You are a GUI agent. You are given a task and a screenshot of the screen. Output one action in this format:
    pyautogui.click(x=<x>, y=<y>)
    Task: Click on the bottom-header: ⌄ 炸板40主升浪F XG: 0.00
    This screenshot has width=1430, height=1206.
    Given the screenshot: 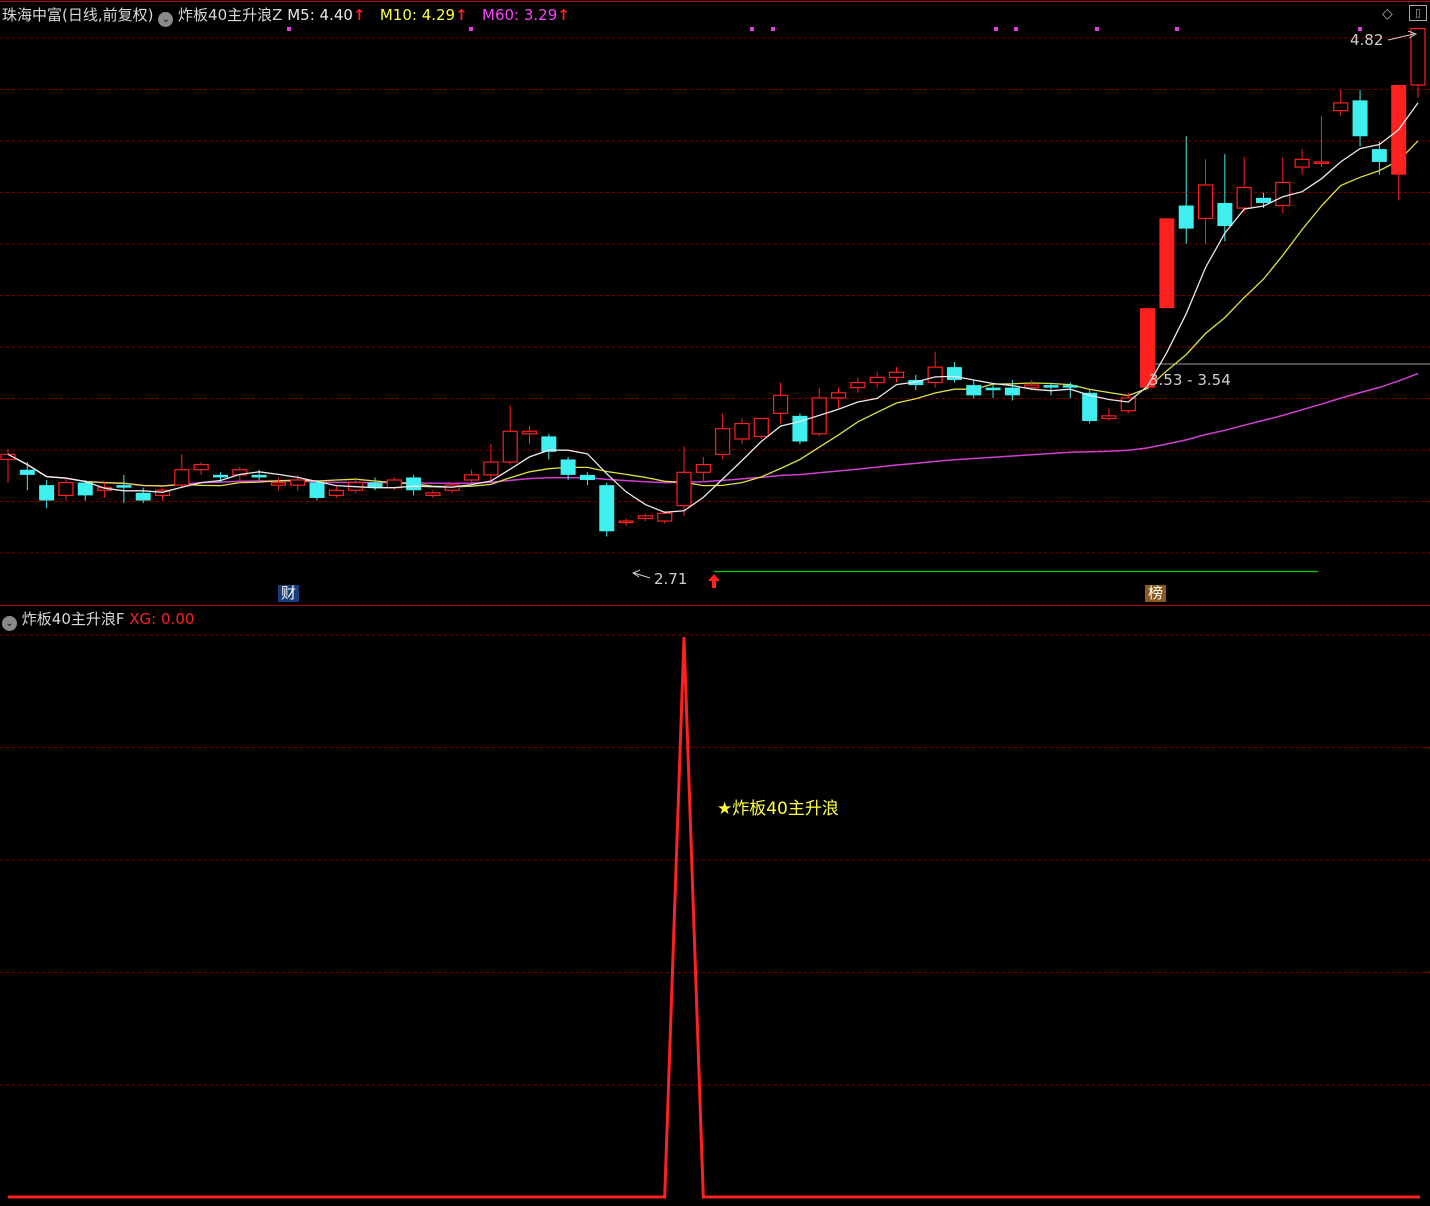 What is the action you would take?
    pyautogui.click(x=98, y=620)
    